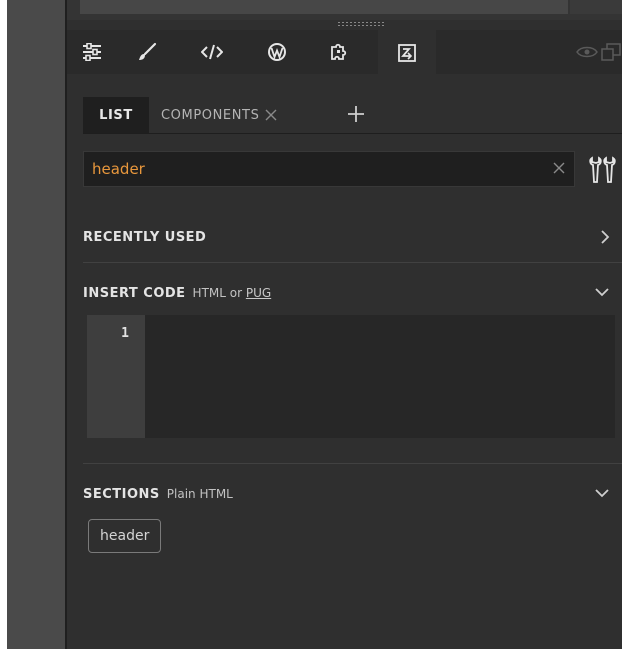 This screenshot has height=656, width=622. I want to click on tools-button, so click(602, 169).